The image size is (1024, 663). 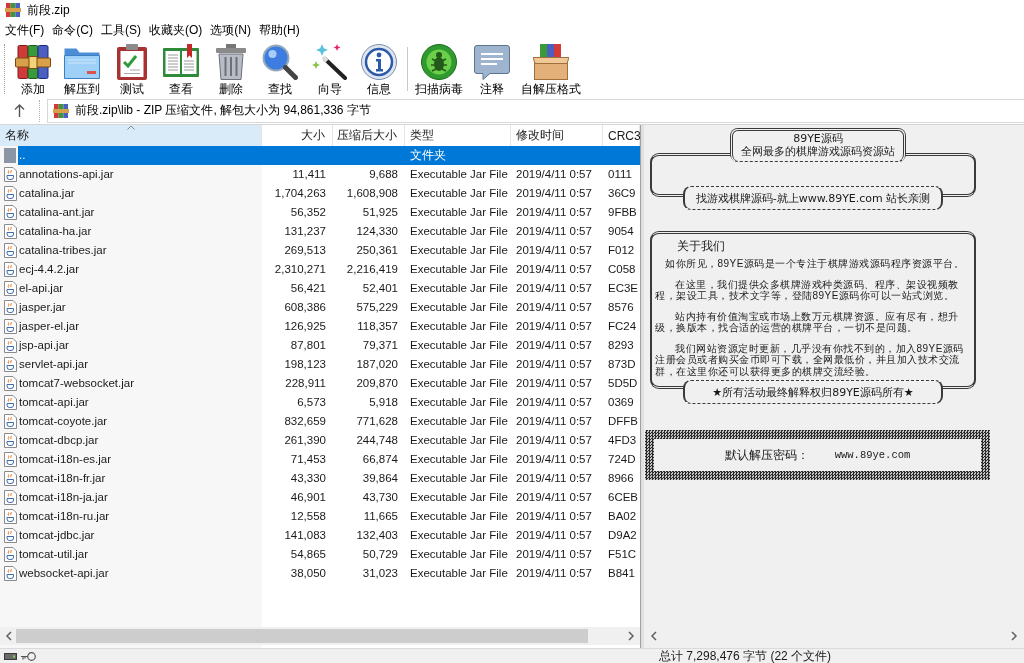 What do you see at coordinates (329, 516) in the screenshot?
I see `file-row: tomcat-i18n-ru.jar 12,558 11,665 Executable Jar File 2019/4/11 0:57 BA02` at bounding box center [329, 516].